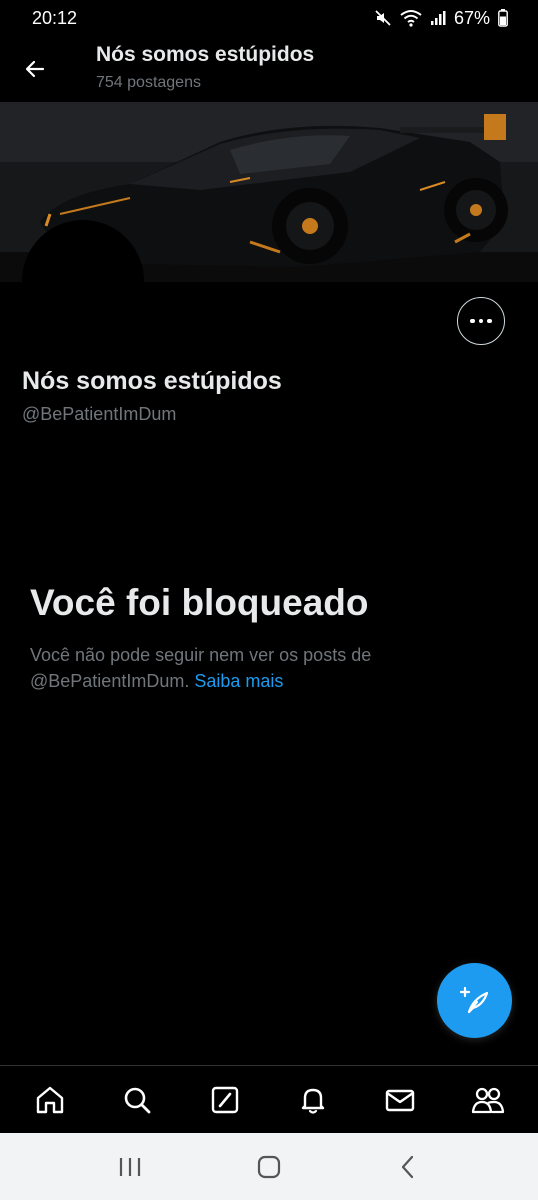 The height and width of the screenshot is (1200, 538). What do you see at coordinates (411, 18) in the screenshot?
I see `wifi-icon` at bounding box center [411, 18].